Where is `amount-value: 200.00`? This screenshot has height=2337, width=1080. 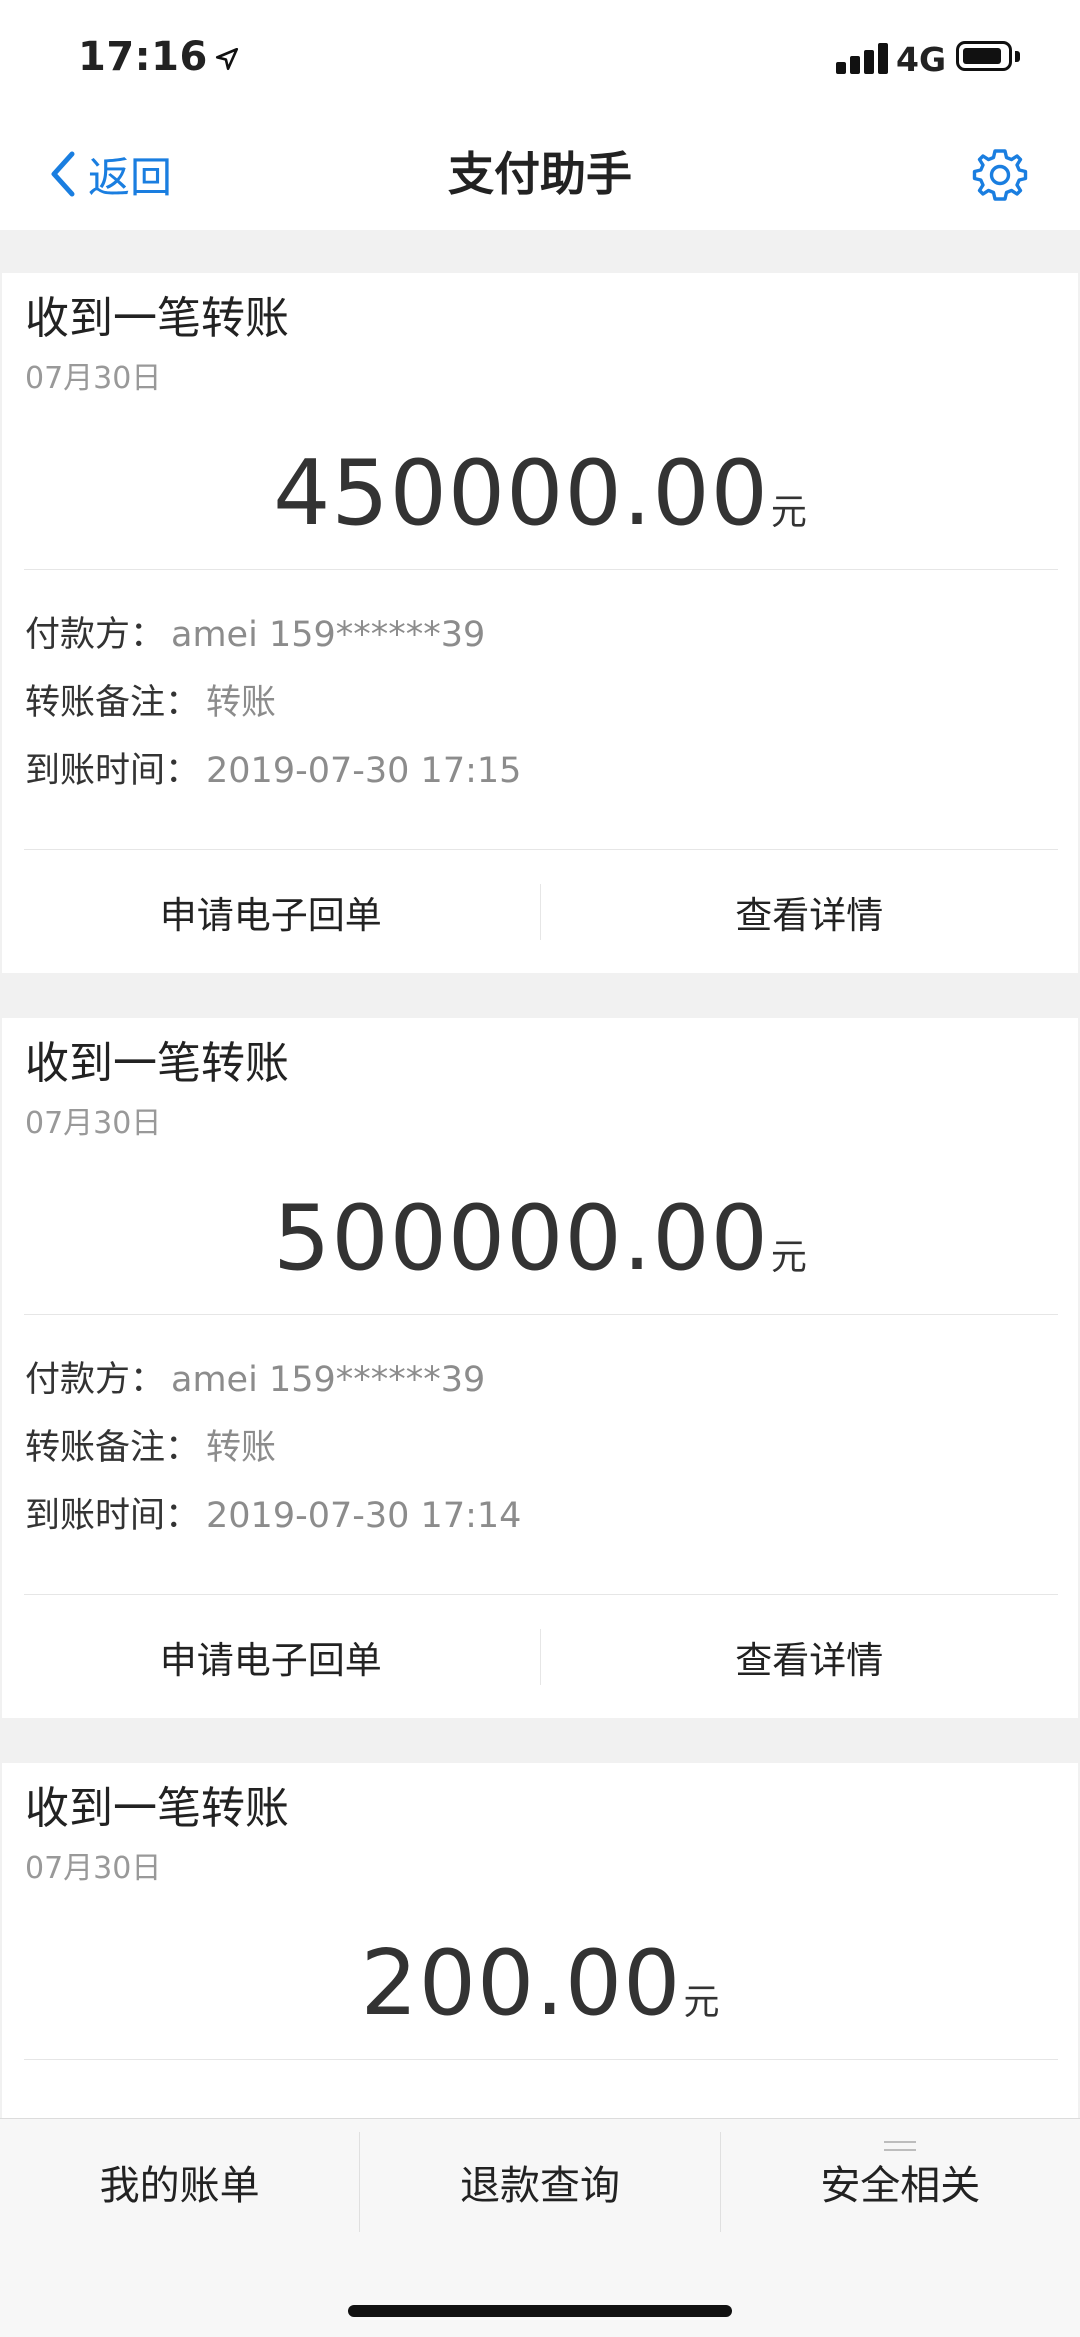 amount-value: 200.00 is located at coordinates (521, 1983).